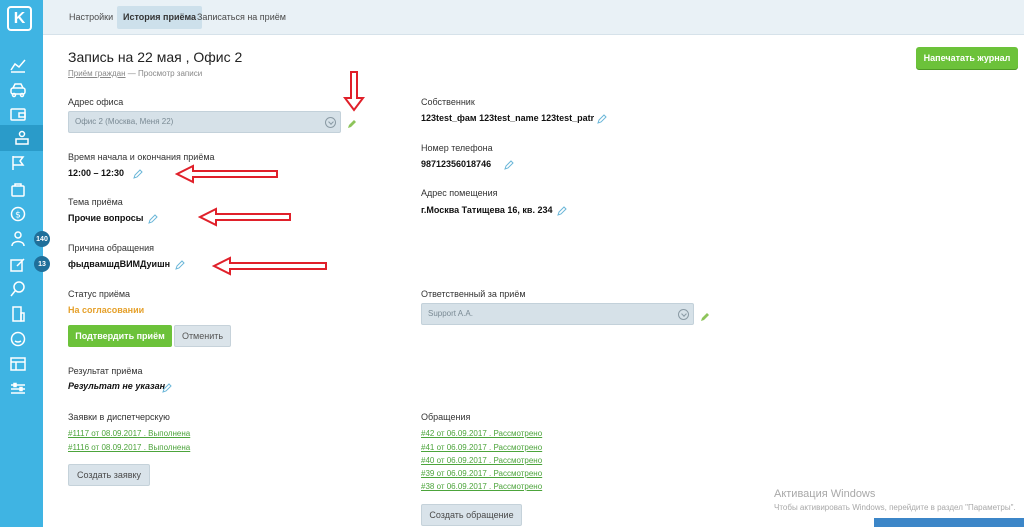  Describe the element at coordinates (18, 389) in the screenshot. I see `sliders-icon` at that location.